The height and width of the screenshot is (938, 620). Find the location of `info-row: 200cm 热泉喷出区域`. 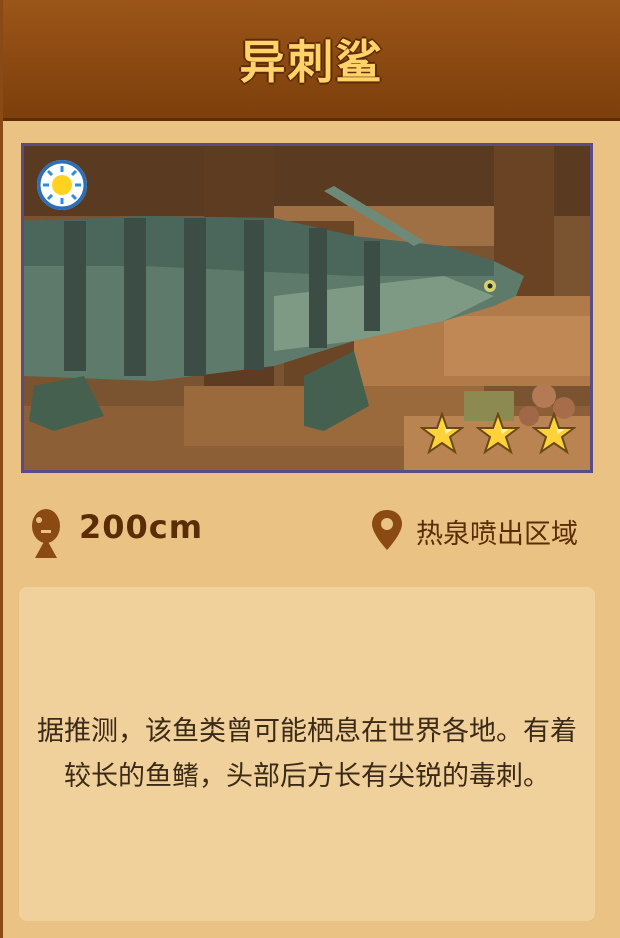

info-row: 200cm 热泉喷出区域 is located at coordinates (311, 533).